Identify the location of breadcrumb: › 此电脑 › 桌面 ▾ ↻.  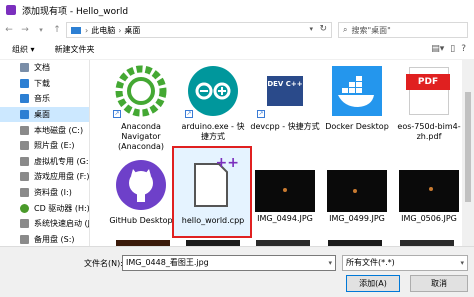
(199, 30).